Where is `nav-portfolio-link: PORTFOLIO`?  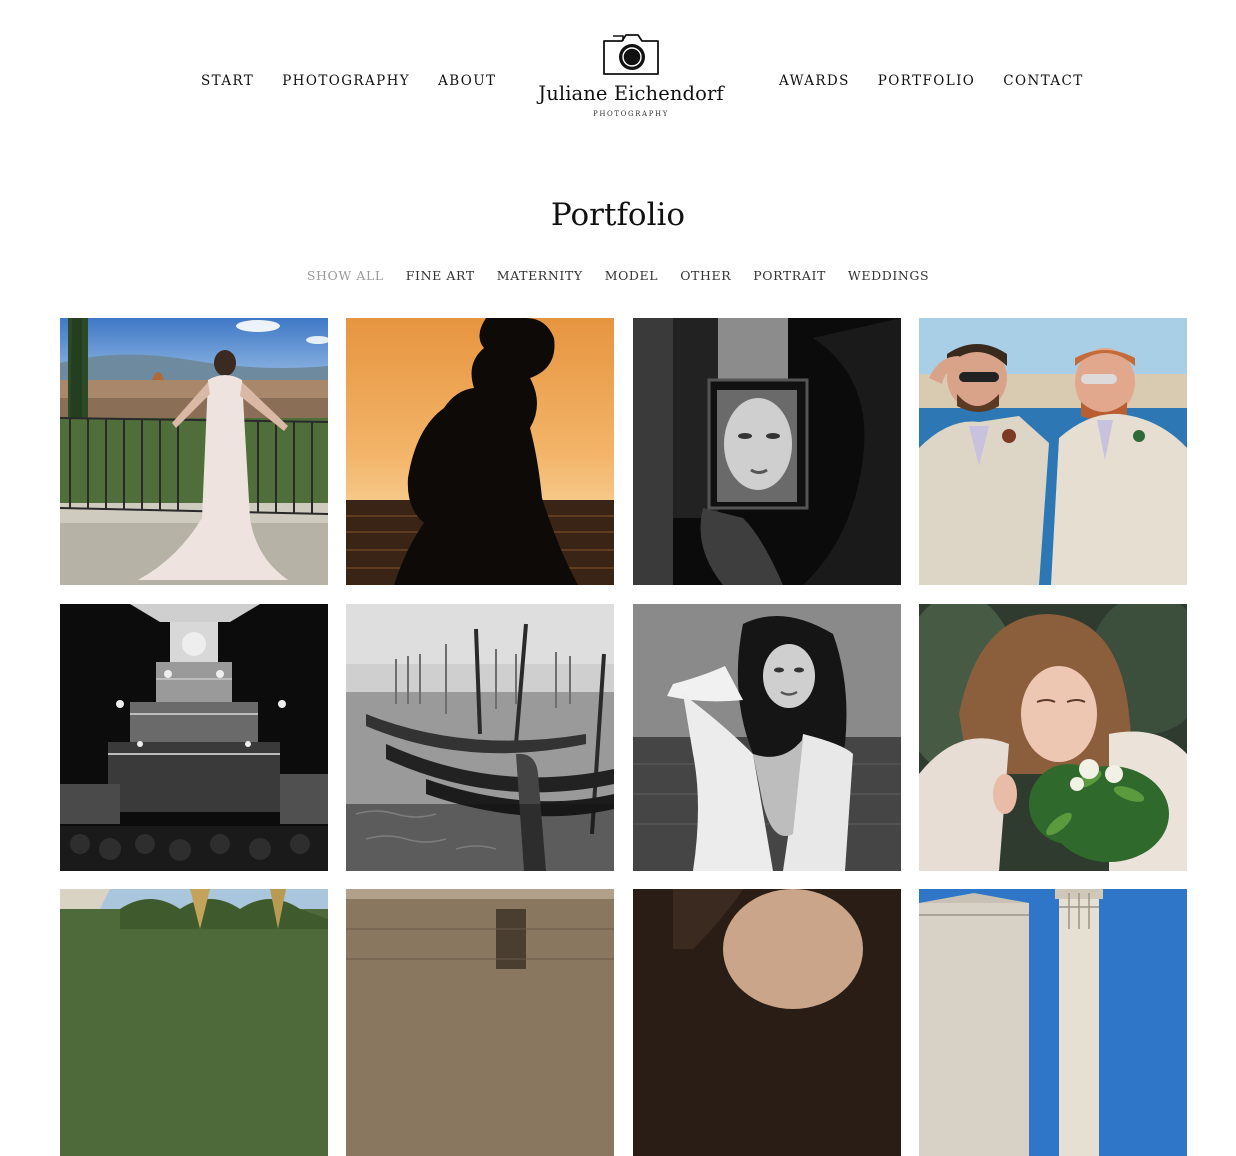
nav-portfolio-link: PORTFOLIO is located at coordinates (926, 81).